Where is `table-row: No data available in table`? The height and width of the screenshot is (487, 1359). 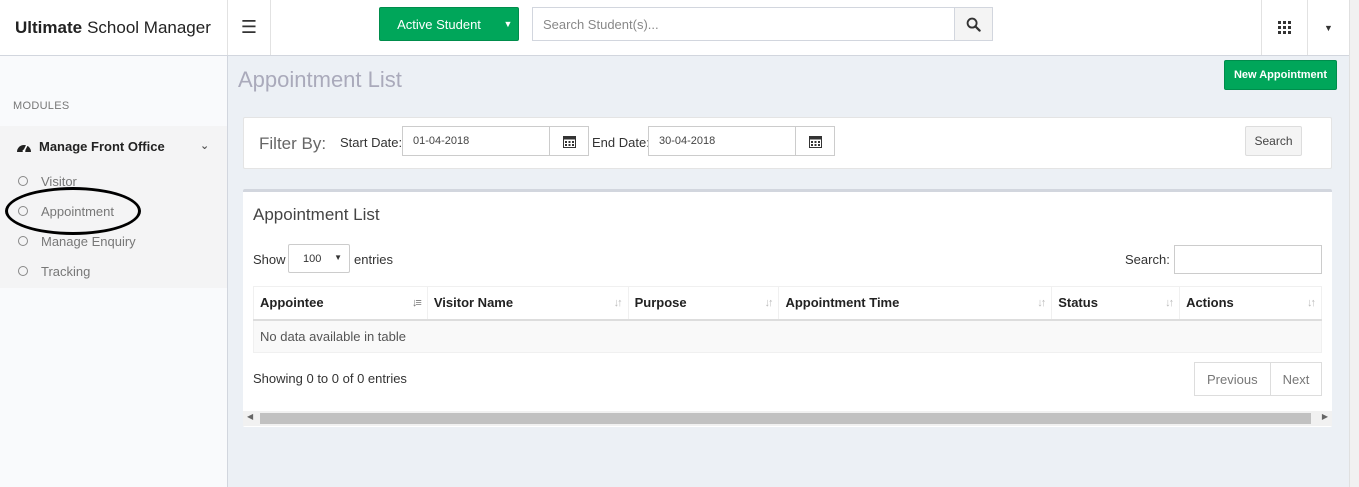 table-row: No data available in table is located at coordinates (787, 336).